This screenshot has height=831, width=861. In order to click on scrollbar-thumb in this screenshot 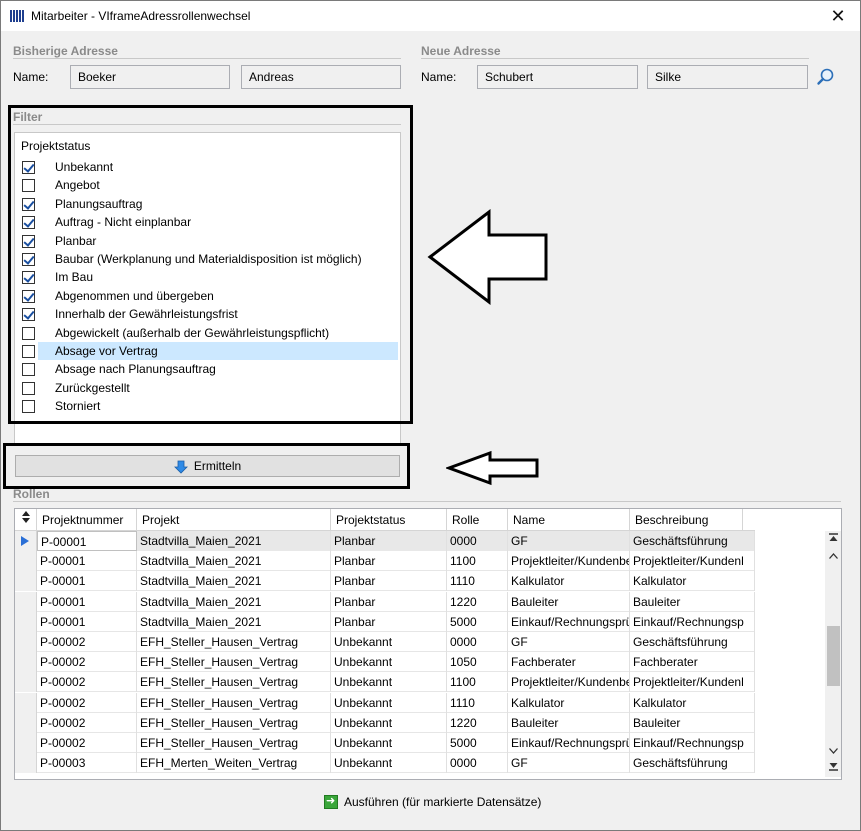, I will do `click(833, 656)`.